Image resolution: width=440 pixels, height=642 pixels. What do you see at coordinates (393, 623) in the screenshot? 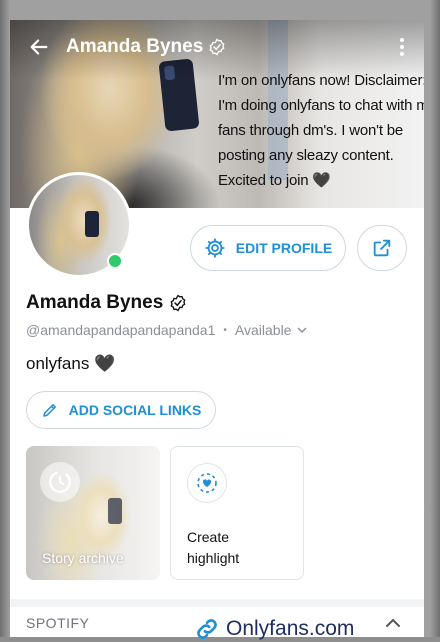
I see `chevron-up-icon` at bounding box center [393, 623].